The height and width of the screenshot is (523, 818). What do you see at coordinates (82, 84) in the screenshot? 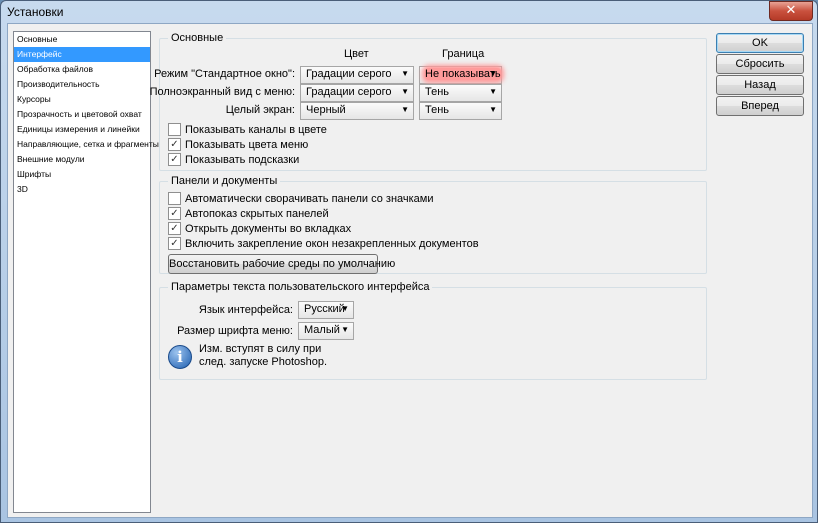
I see `sidebar-item-performance: Производительность` at bounding box center [82, 84].